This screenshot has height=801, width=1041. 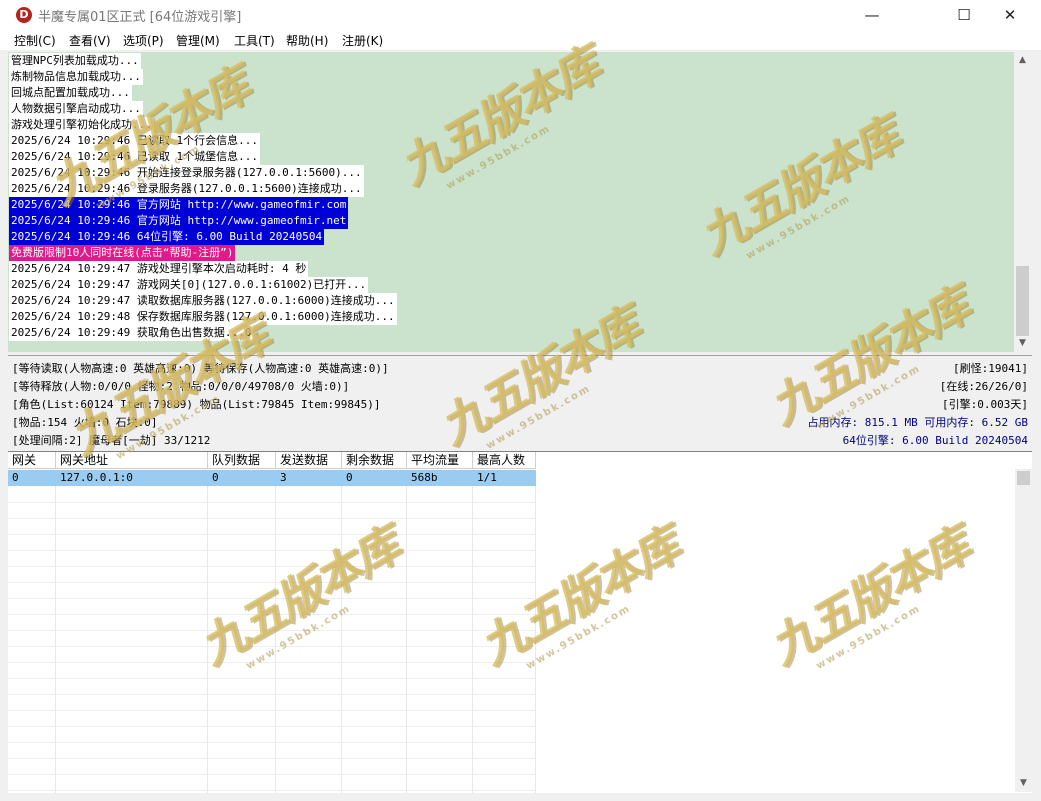 I want to click on close-button: ✕, so click(x=1010, y=15).